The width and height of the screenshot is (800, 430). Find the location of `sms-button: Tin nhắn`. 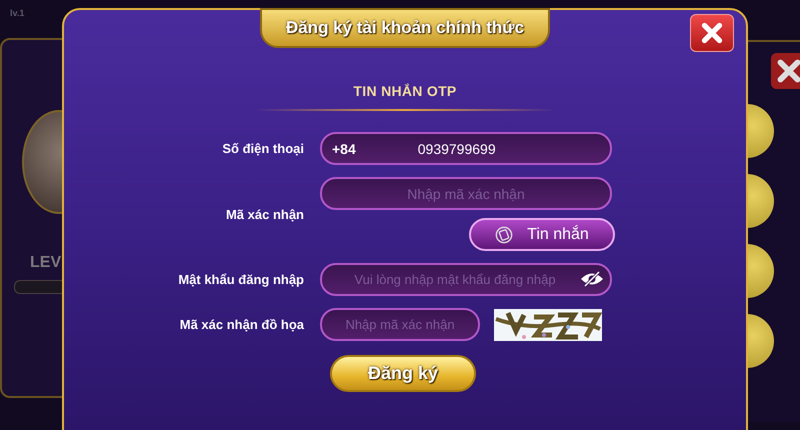

sms-button: Tin nhắn is located at coordinates (542, 234).